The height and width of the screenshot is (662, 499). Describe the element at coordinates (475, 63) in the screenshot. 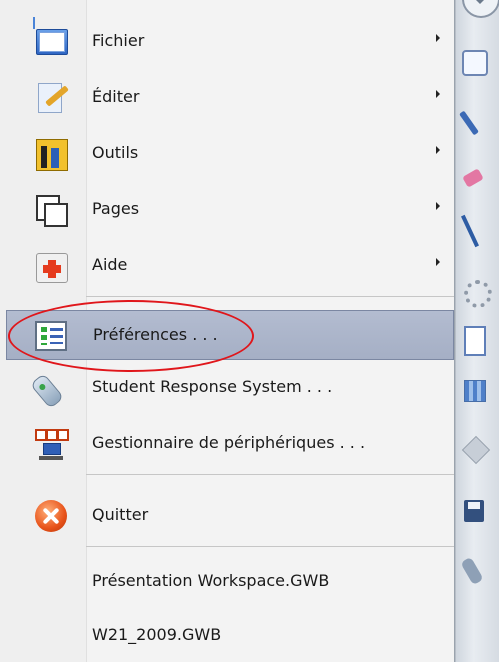

I see `page-select-icon` at that location.